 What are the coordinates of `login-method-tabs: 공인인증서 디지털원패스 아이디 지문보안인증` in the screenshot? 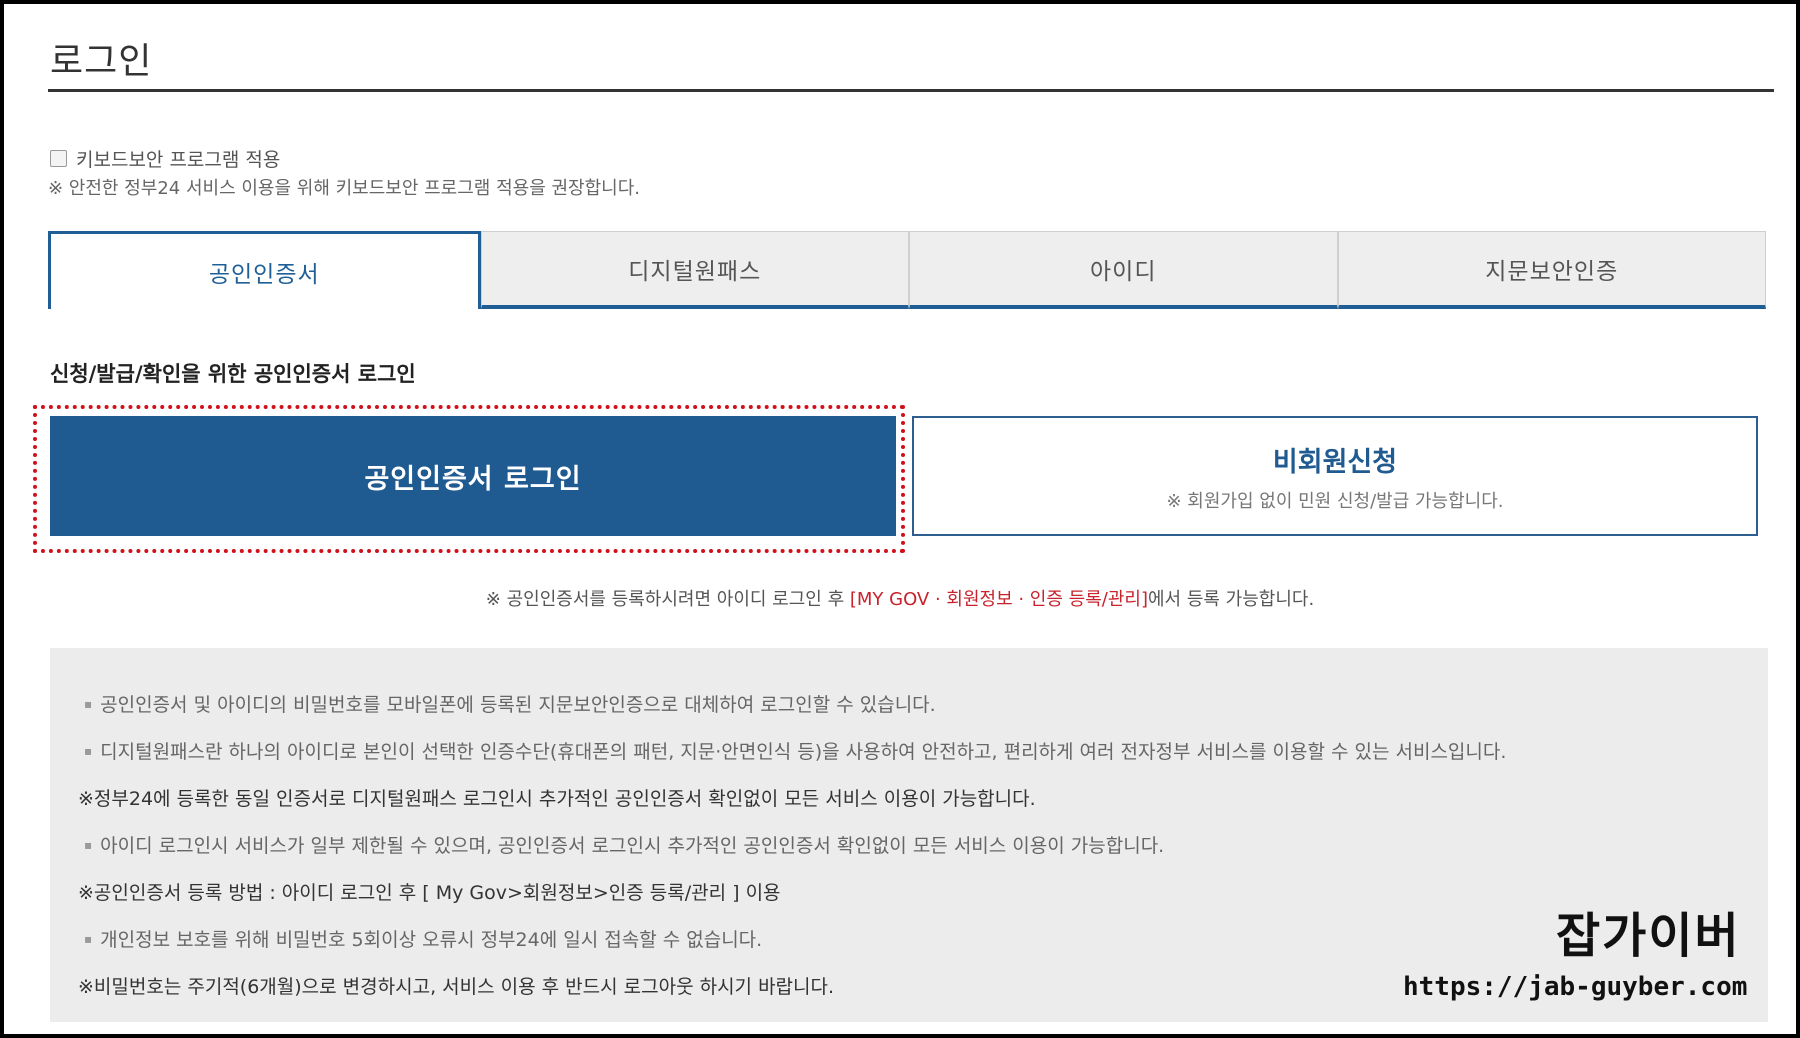 It's located at (907, 270).